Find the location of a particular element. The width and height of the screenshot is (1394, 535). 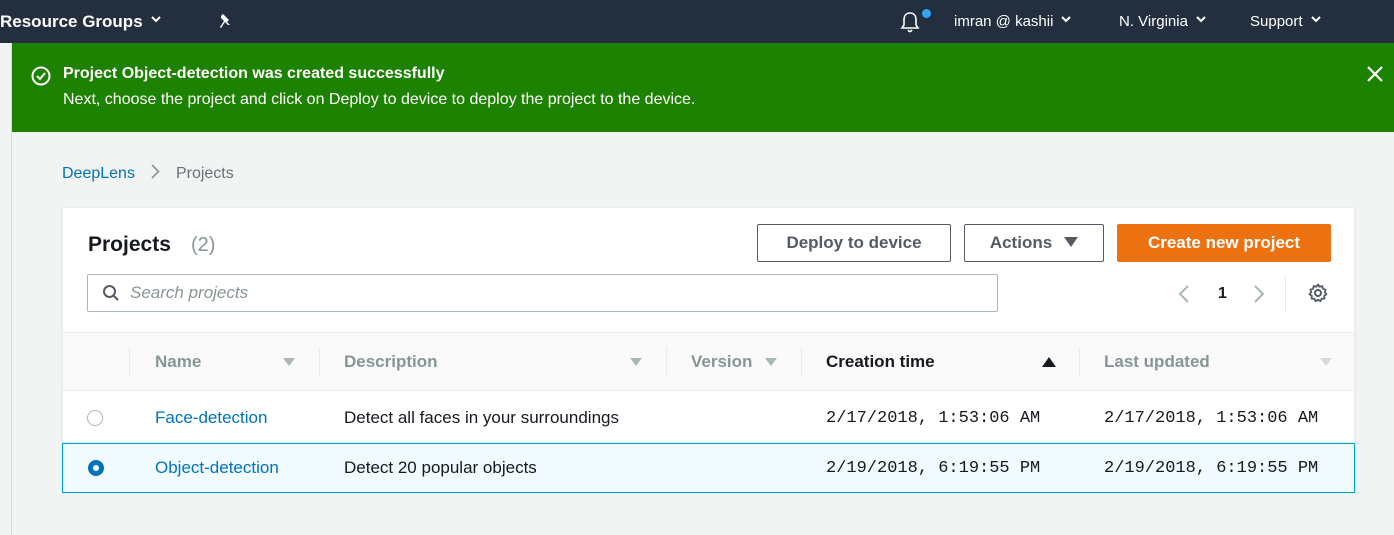

breadcrumb-deeplens: DeepLens is located at coordinates (98, 174).